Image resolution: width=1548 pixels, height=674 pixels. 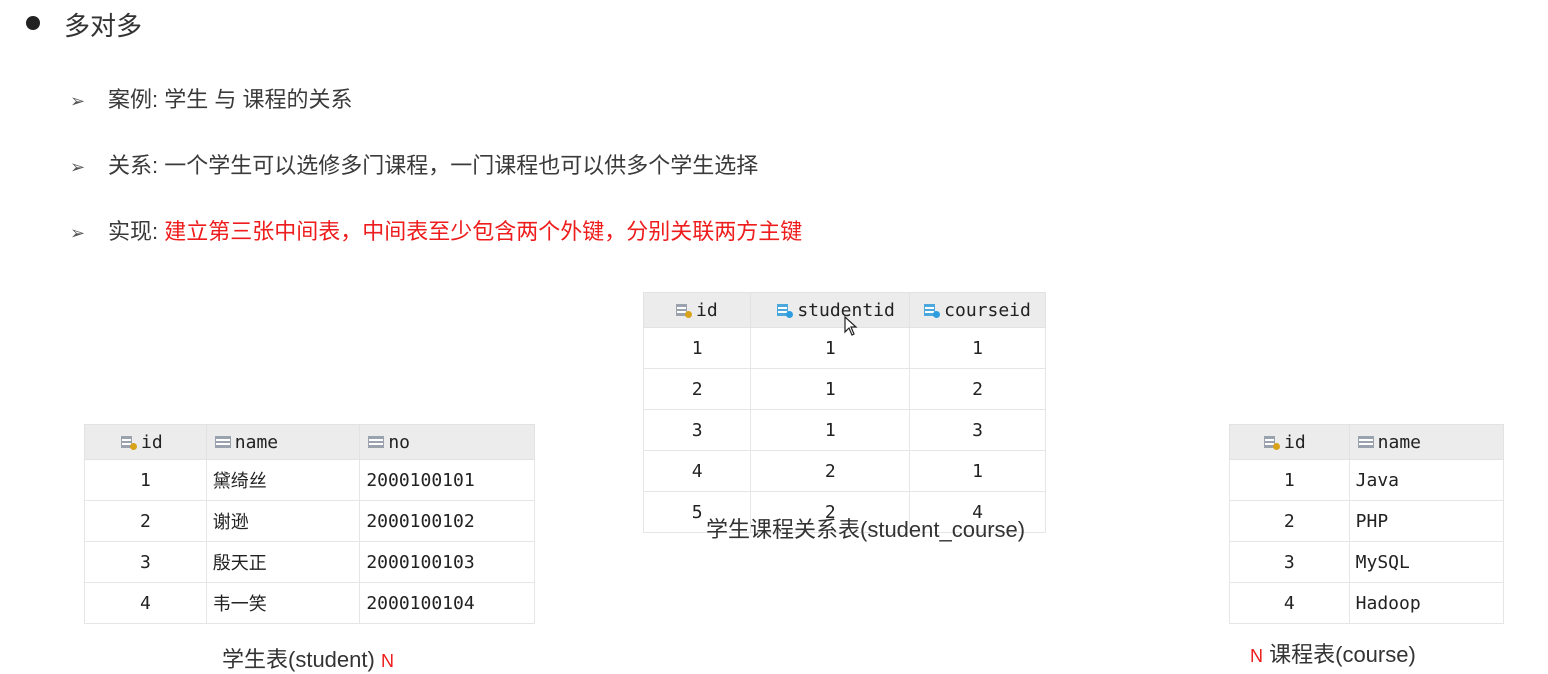 I want to click on table-row: 1 黛绮丝 2000100101, so click(x=309, y=480).